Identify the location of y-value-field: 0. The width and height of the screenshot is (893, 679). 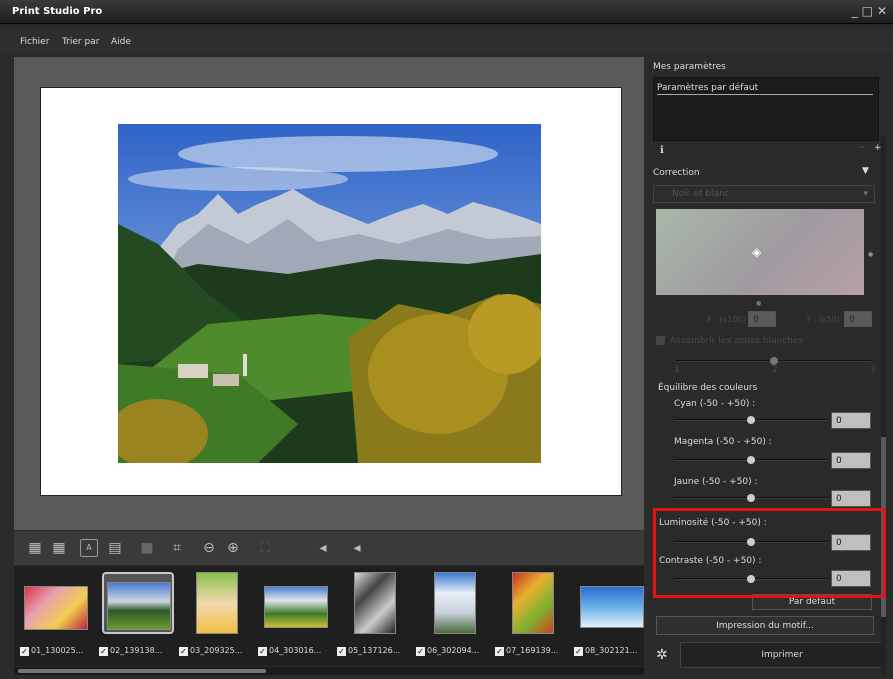
(858, 319).